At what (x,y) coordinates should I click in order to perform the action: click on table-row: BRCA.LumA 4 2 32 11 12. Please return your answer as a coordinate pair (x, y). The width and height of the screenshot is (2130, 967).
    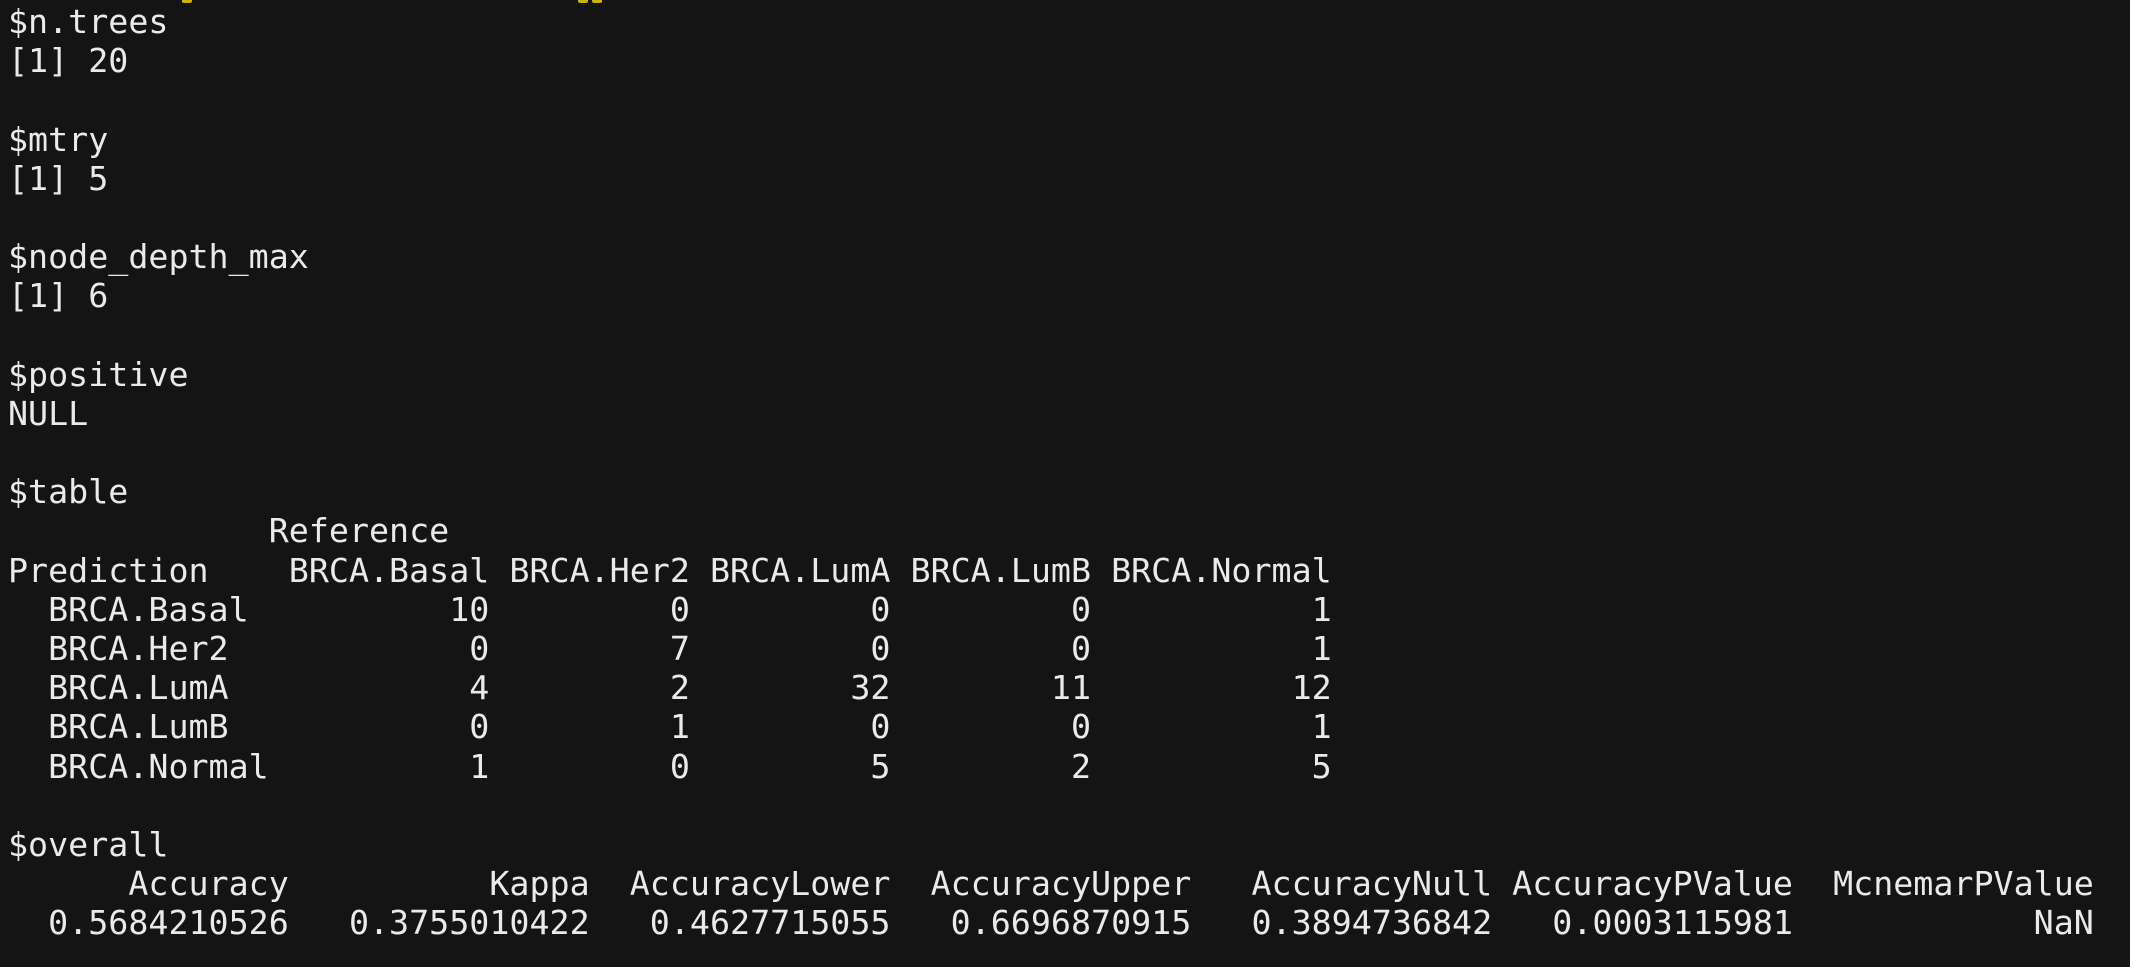
    Looking at the image, I should click on (670, 688).